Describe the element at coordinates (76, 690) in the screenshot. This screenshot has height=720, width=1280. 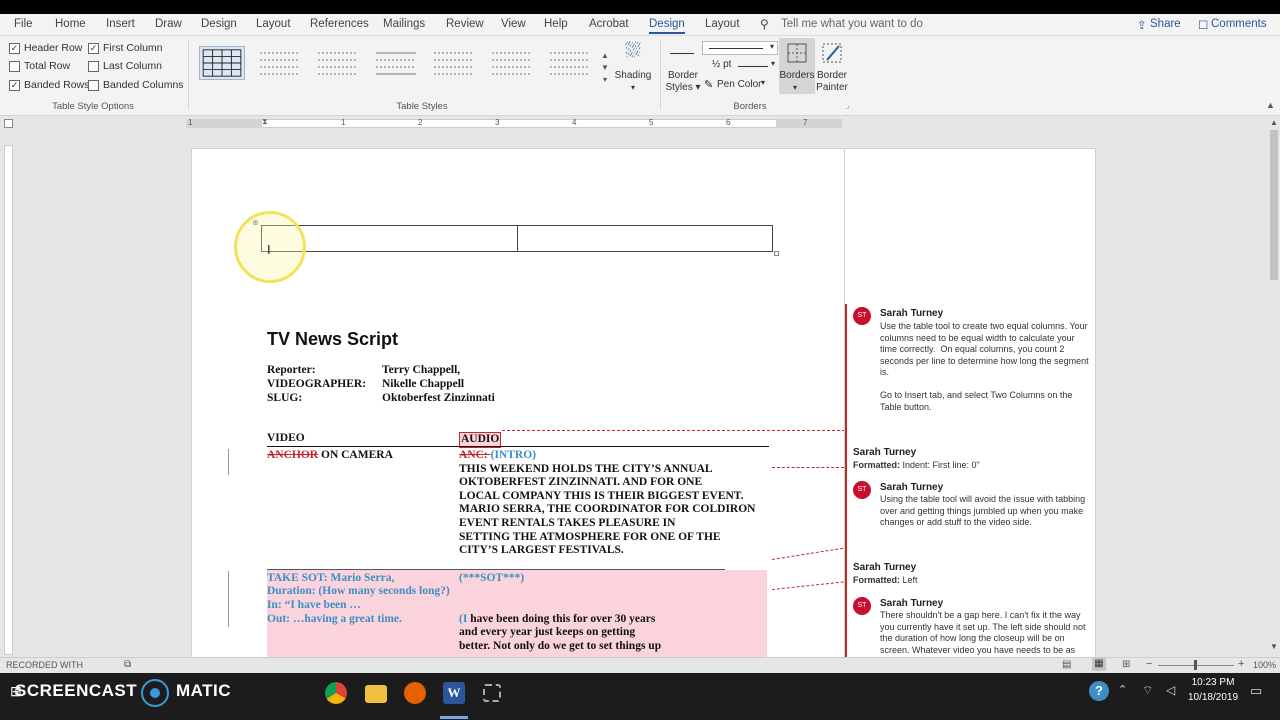
I see `screencast-brand-left: SCREENCAST` at that location.